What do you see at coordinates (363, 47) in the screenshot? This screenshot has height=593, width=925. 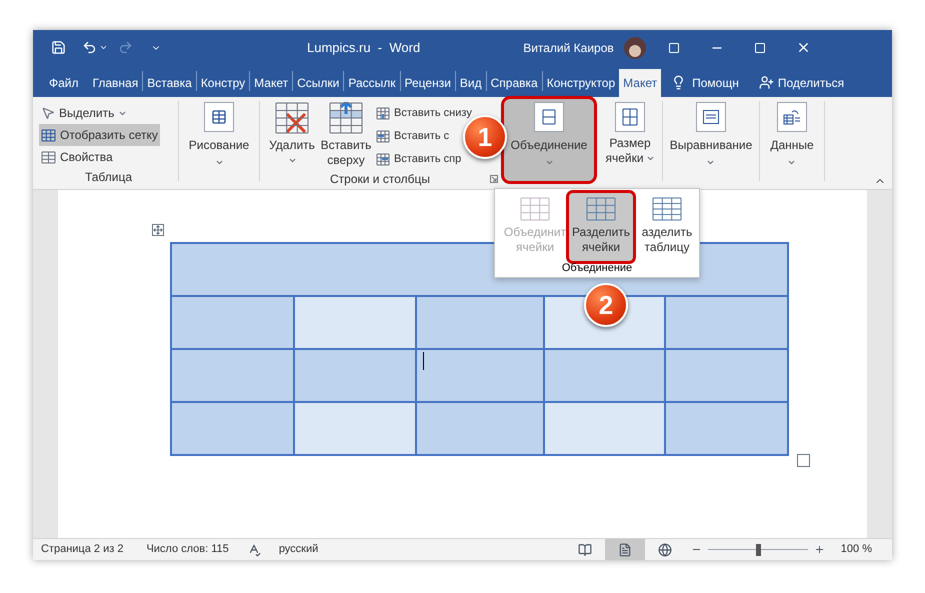 I see `window-title: Lumpics.ru - Word` at bounding box center [363, 47].